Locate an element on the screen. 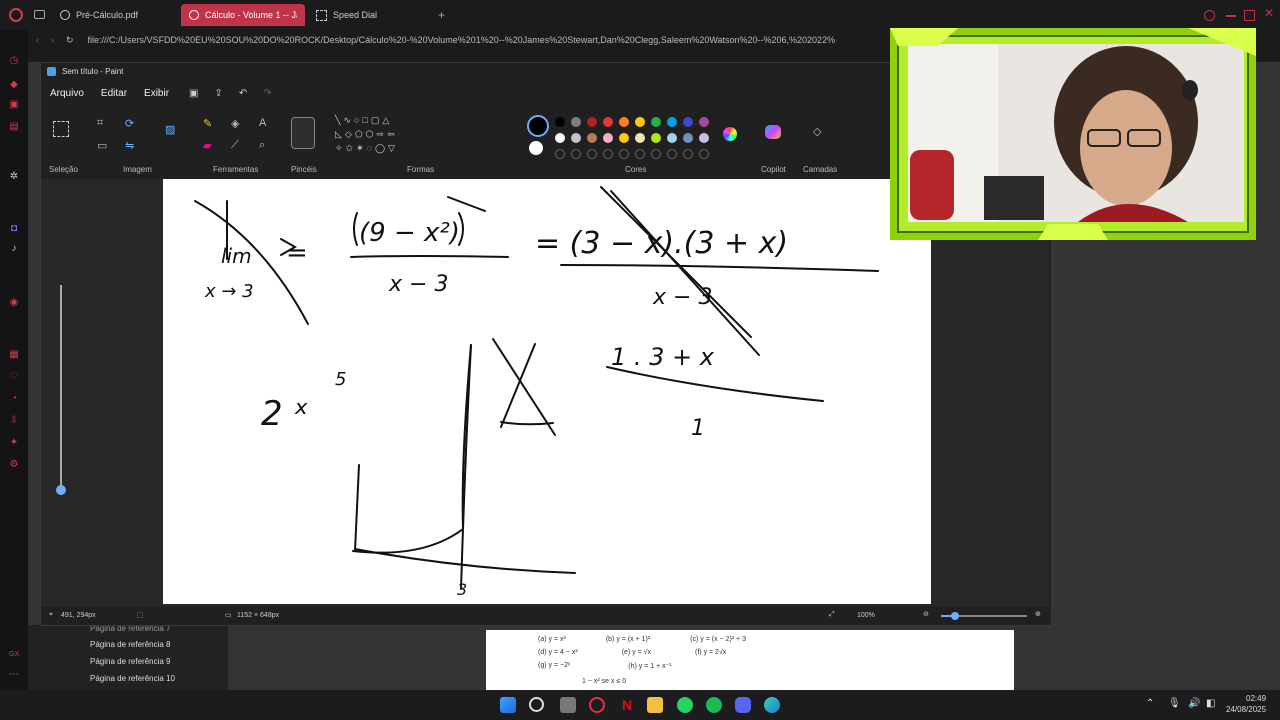 The width and height of the screenshot is (1280, 720). edge-icon is located at coordinates (772, 705).